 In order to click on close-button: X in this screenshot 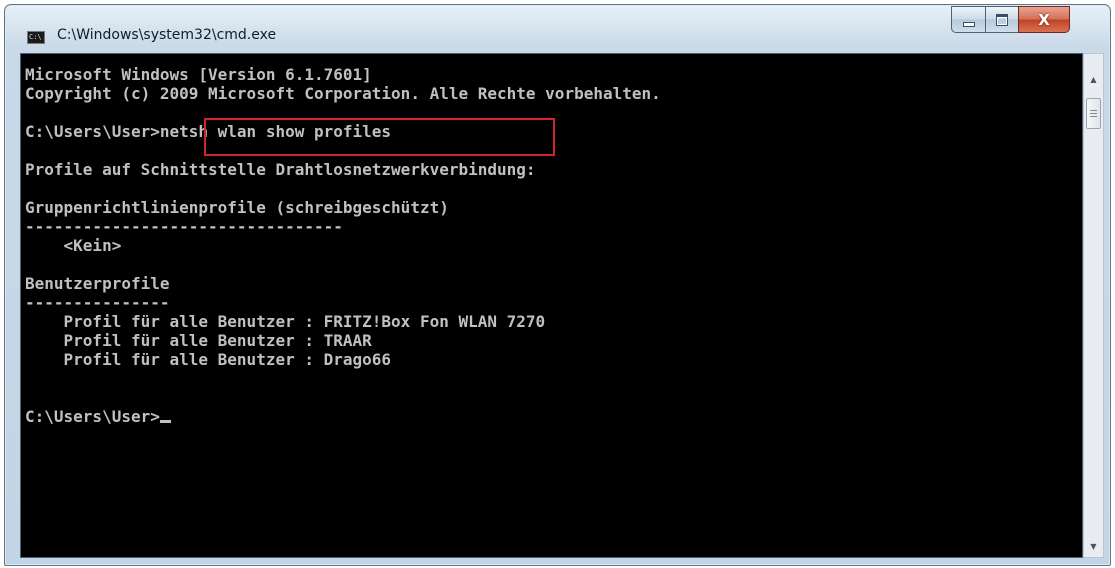, I will do `click(1044, 19)`.